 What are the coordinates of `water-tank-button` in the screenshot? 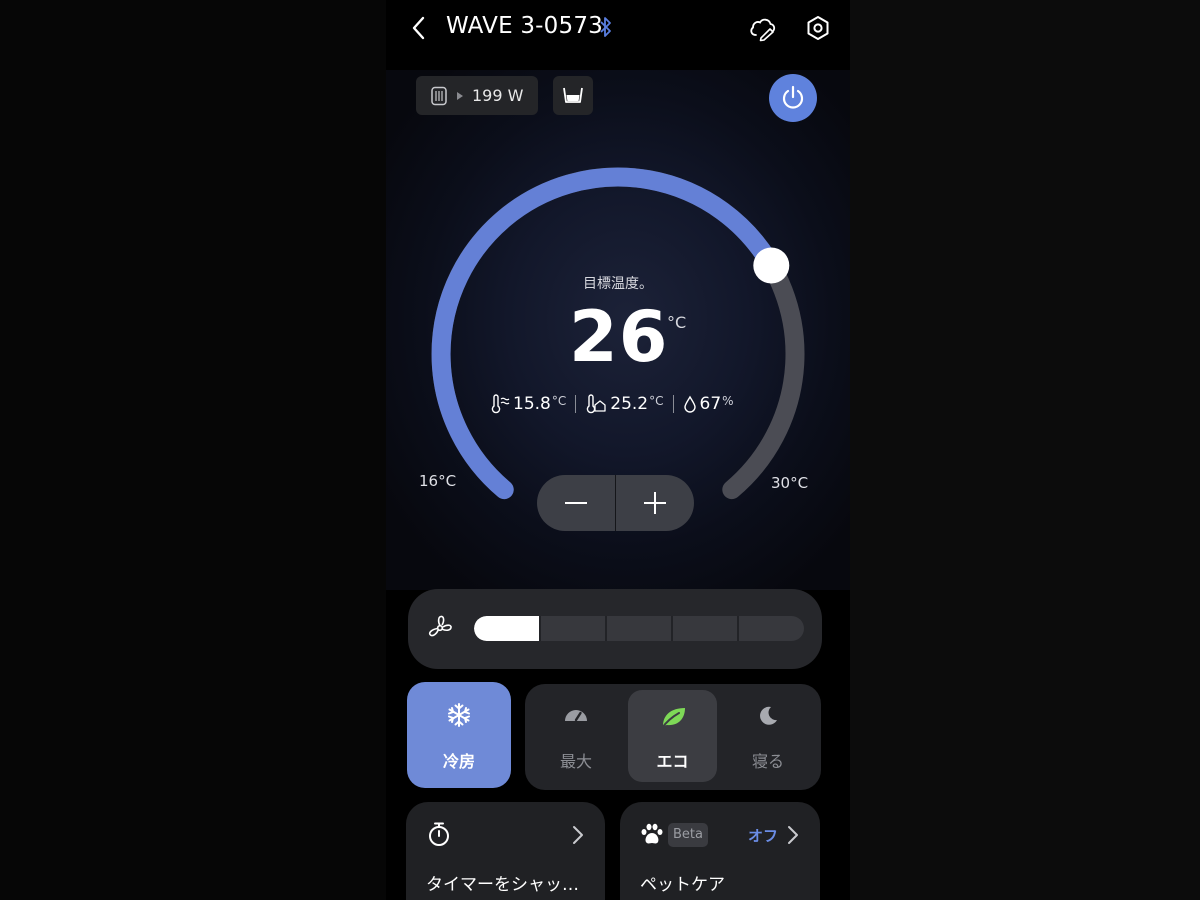 It's located at (573, 95).